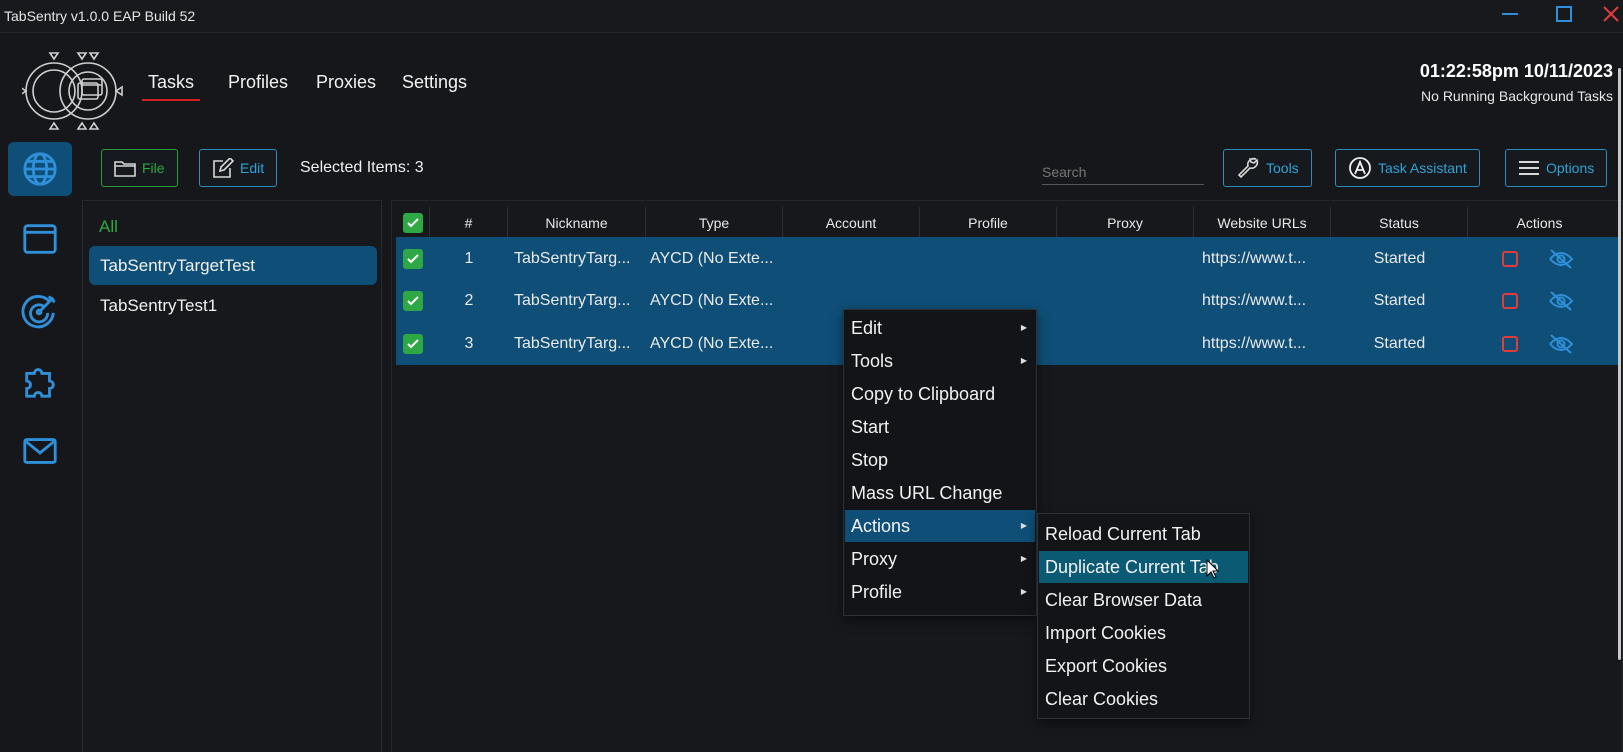 Image resolution: width=1623 pixels, height=752 pixels. What do you see at coordinates (940, 394) in the screenshot?
I see `context-menu-item-copy: Copy to Clipboard` at bounding box center [940, 394].